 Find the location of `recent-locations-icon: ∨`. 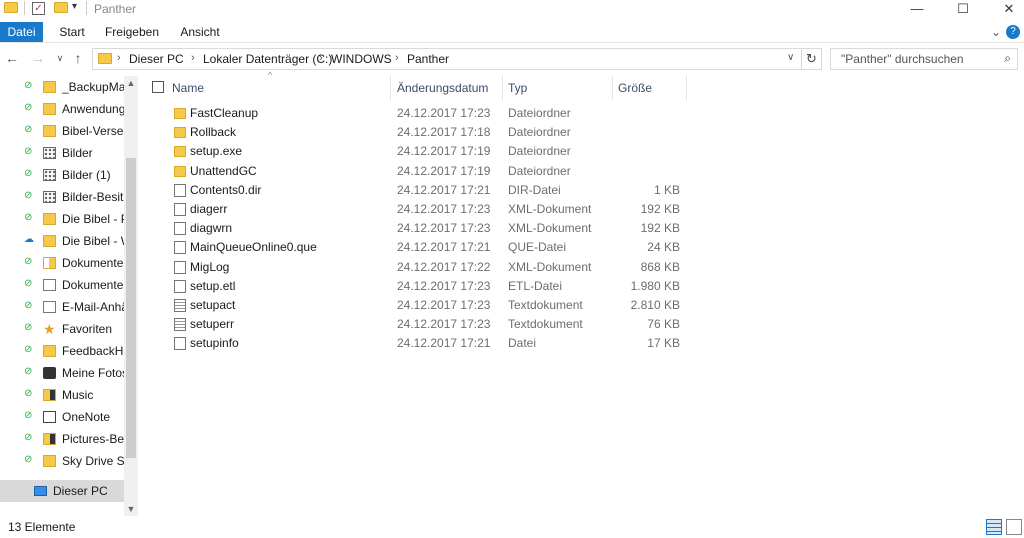

recent-locations-icon: ∨ is located at coordinates (60, 58).